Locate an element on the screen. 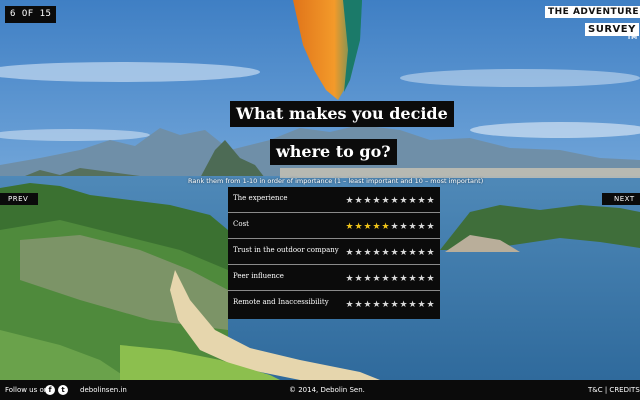  rating-row-peer-influence: Peer influence ★ ★ ★ ★ ★ ★ ★ ★ ★ ★ is located at coordinates (334, 278).